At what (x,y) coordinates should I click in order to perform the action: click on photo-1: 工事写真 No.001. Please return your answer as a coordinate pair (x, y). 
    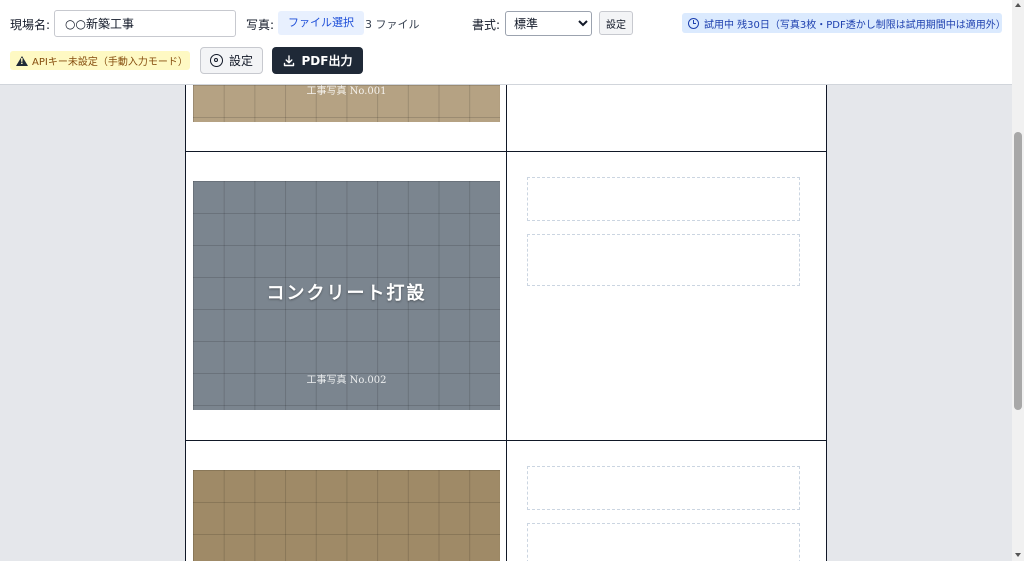
    Looking at the image, I should click on (346, 103).